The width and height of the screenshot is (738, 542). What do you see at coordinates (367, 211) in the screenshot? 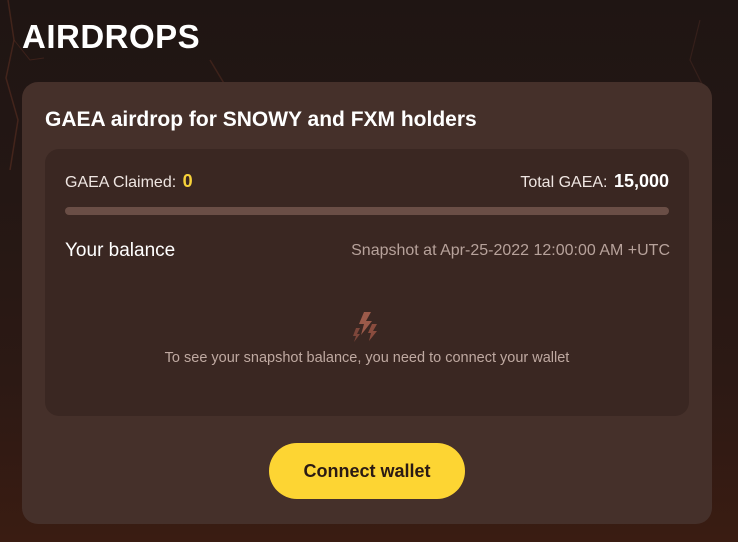
I see `claim-progress-bar` at bounding box center [367, 211].